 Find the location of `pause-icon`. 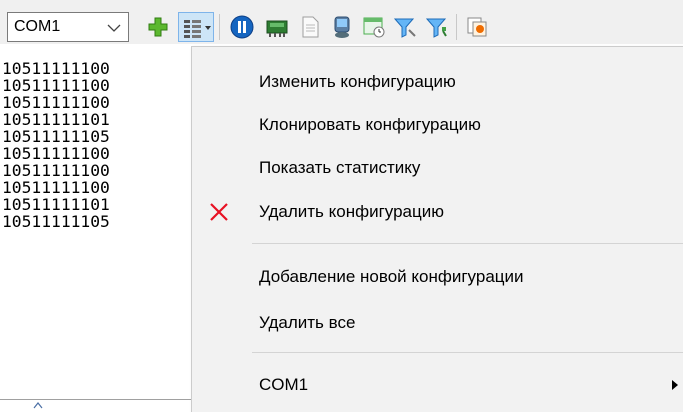

pause-icon is located at coordinates (242, 27).